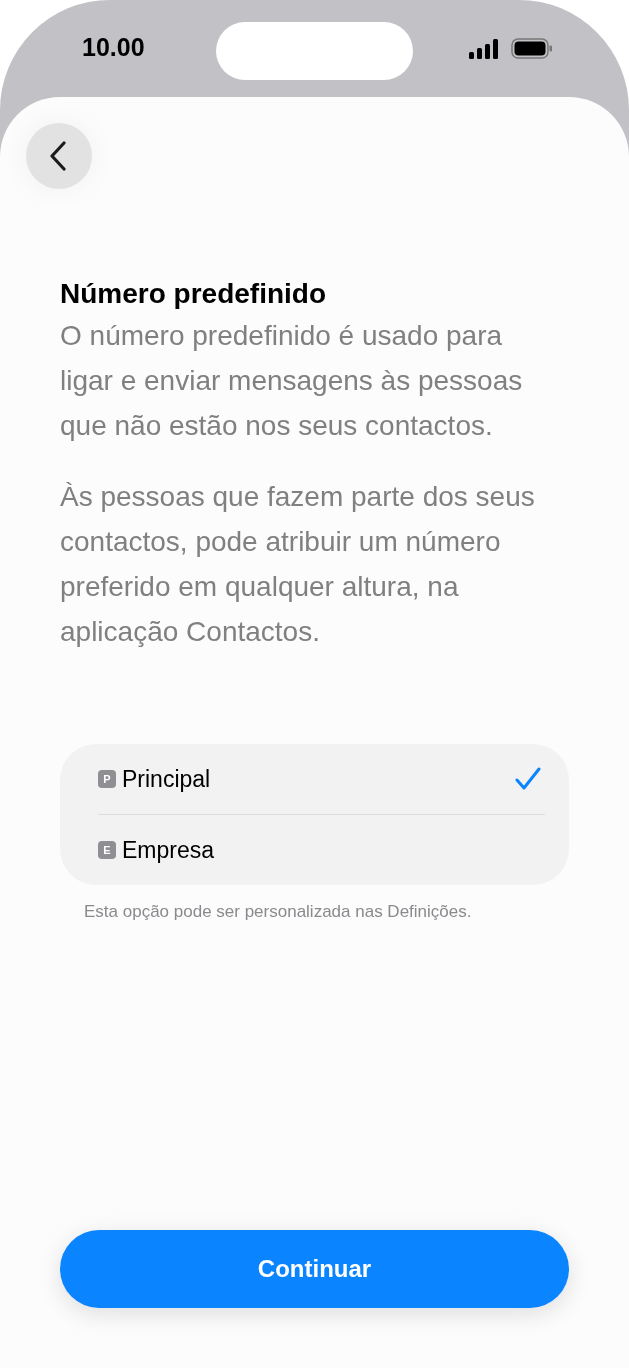 The width and height of the screenshot is (629, 1368). I want to click on status-time: 10.00, so click(113, 47).